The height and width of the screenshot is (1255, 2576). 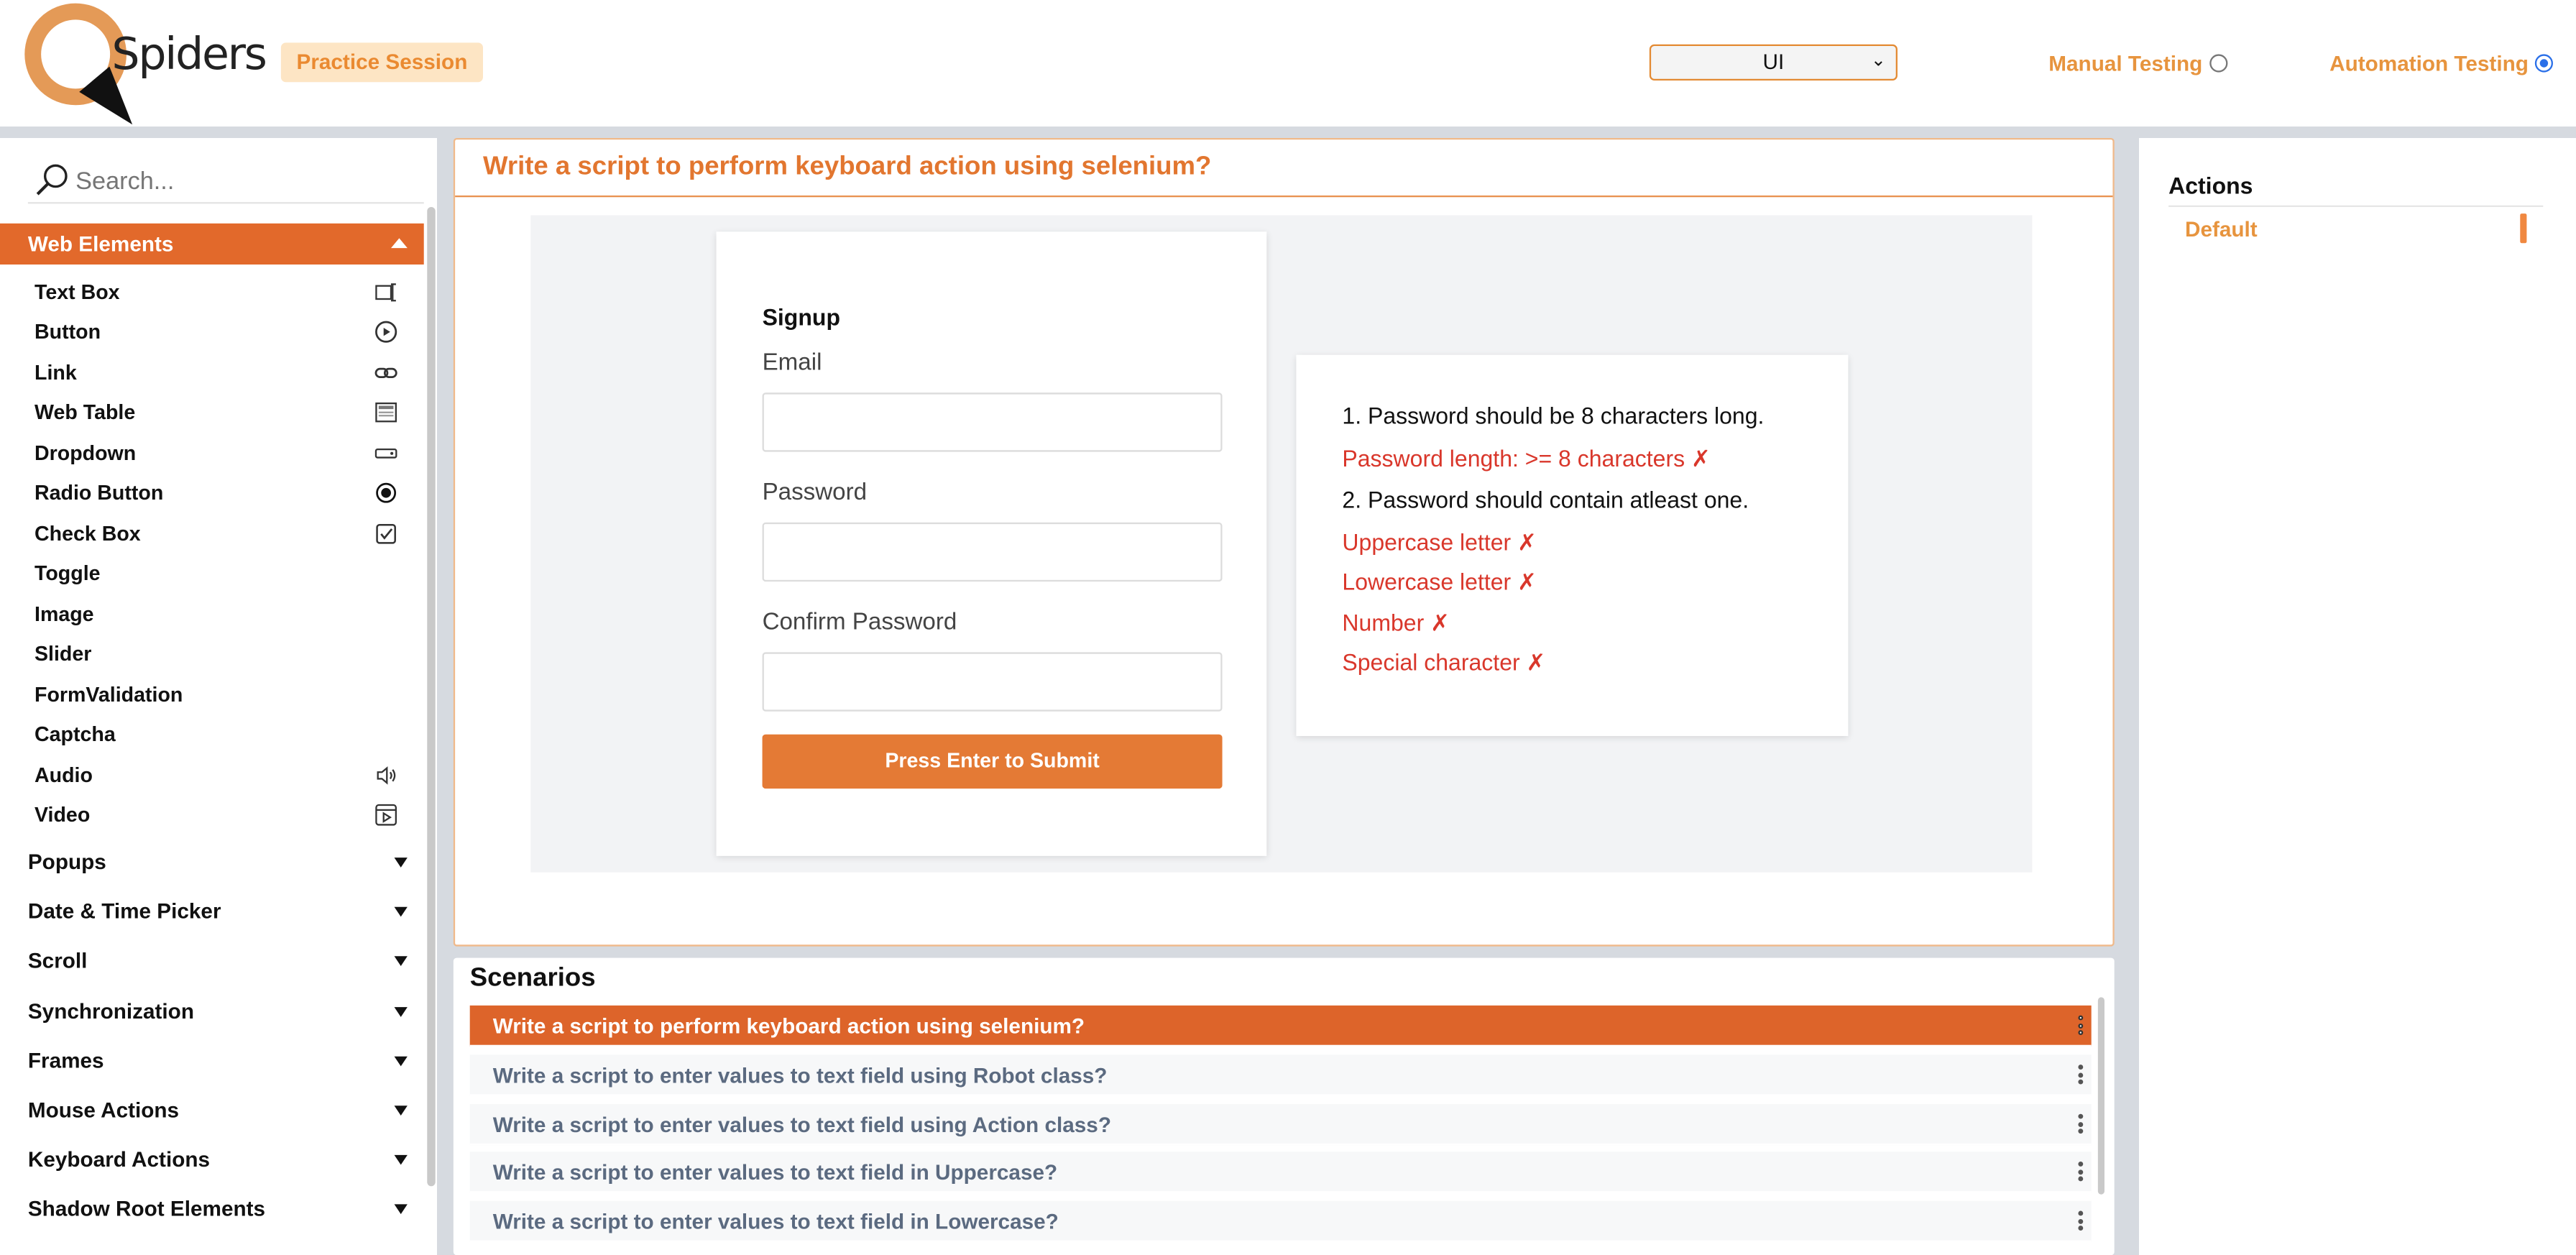 I want to click on sidebar-group-label: Keyboard Actions, so click(x=119, y=1159).